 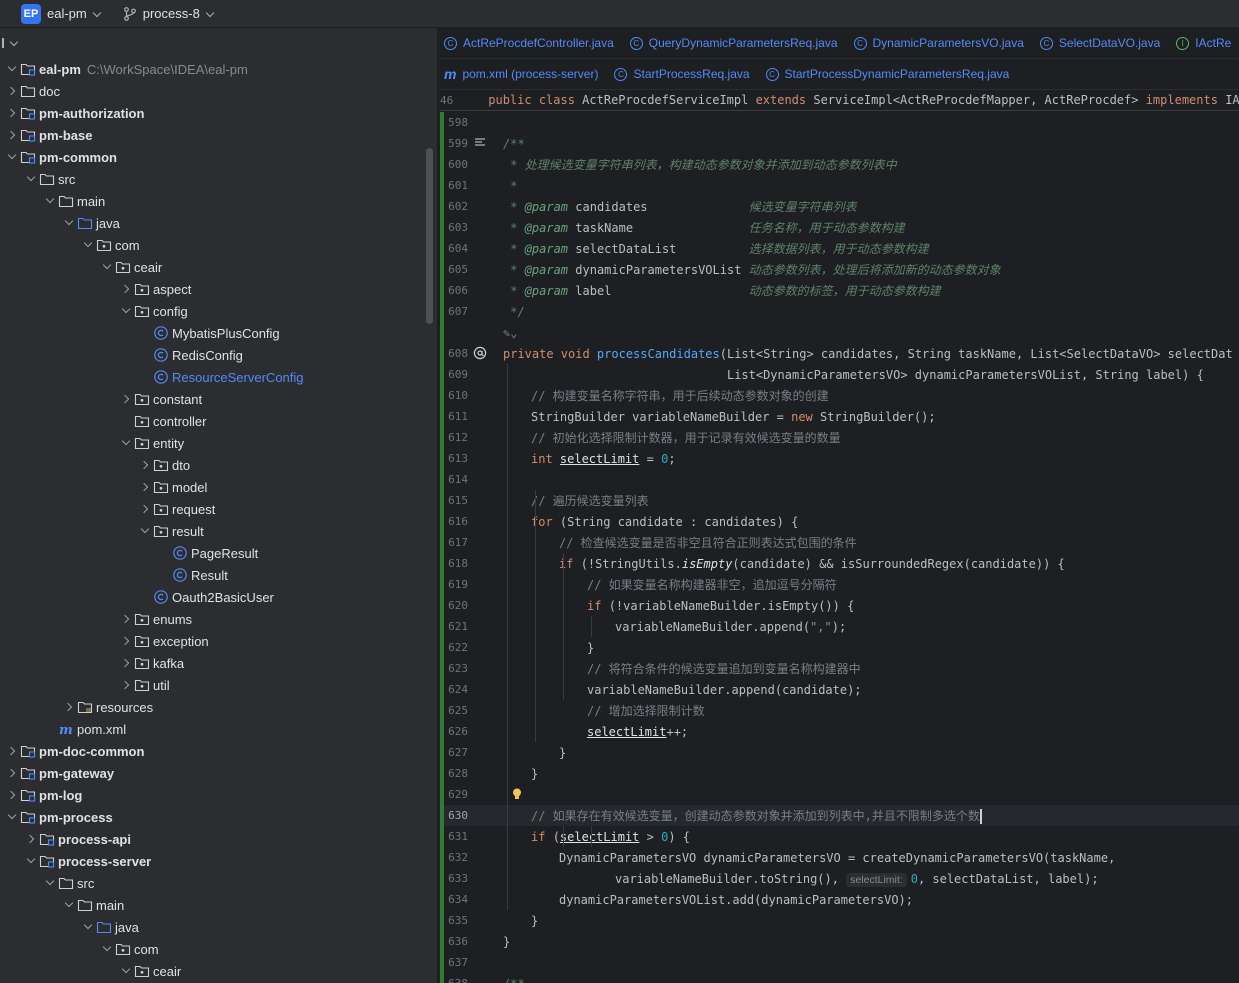 I want to click on code-line: 616 for (String candidate : candidates) {, so click(x=839, y=521).